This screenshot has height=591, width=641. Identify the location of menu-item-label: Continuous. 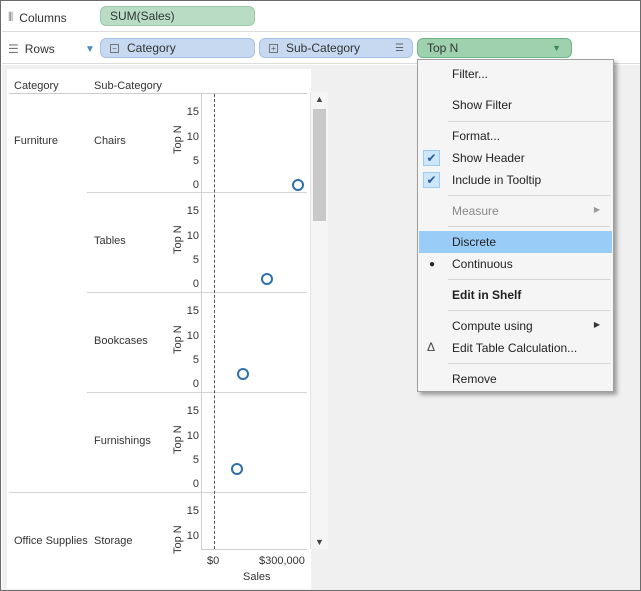
(482, 264).